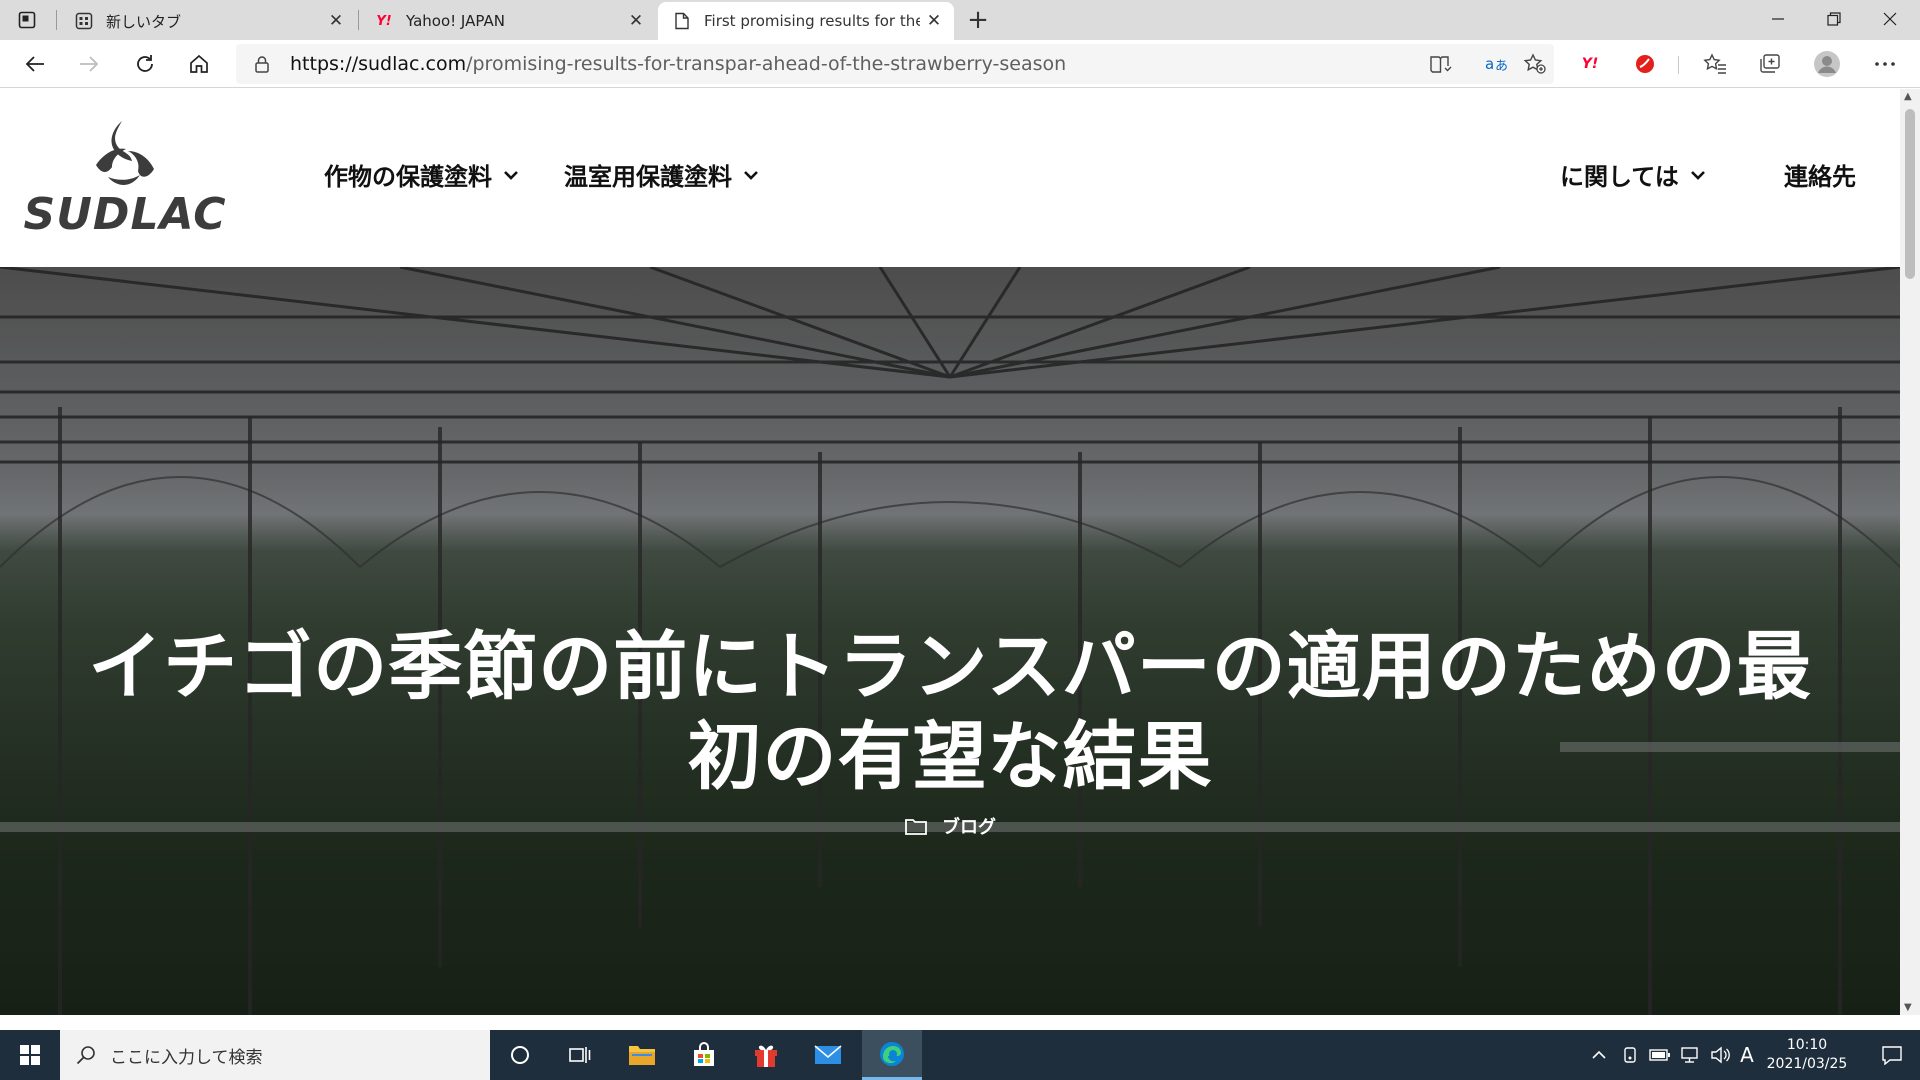  Describe the element at coordinates (27, 20) in the screenshot. I see `tab-actions-menu-button` at that location.